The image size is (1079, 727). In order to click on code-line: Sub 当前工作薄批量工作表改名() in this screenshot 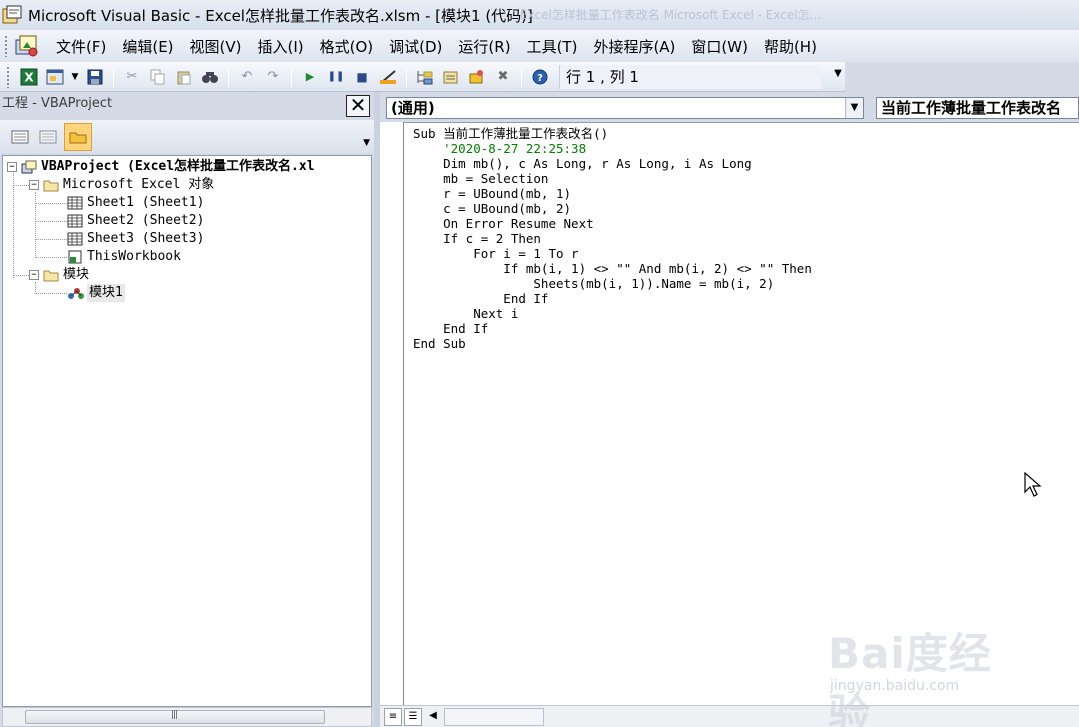, I will do `click(612, 133)`.